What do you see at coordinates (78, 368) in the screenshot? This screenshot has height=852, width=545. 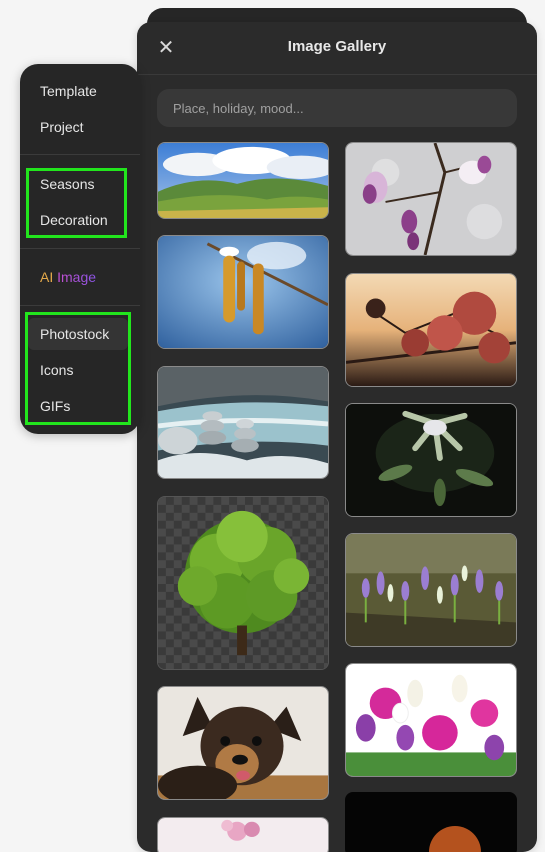 I see `highlight-box-photostock-icons-gifs` at bounding box center [78, 368].